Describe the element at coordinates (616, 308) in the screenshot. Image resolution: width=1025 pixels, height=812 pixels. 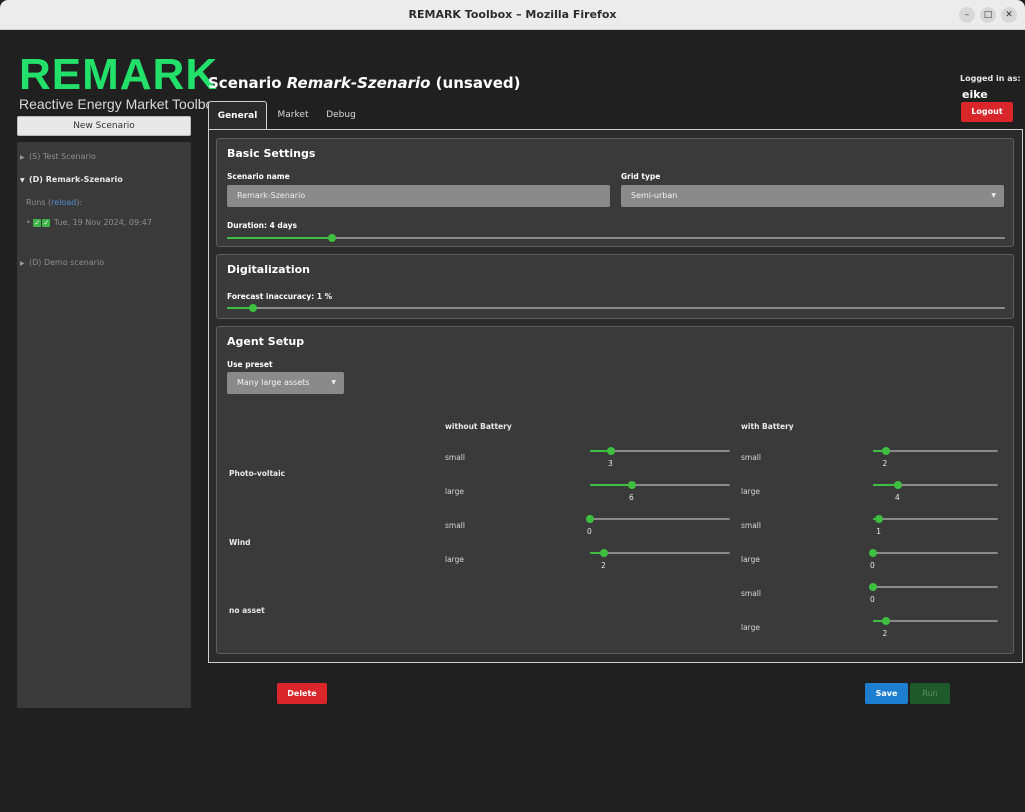
I see `forecast-inaccuracy-slider` at that location.